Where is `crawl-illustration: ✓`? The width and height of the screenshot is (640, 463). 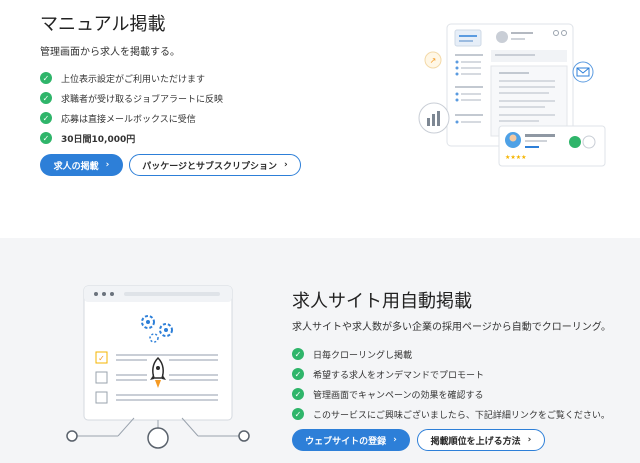
crawl-illustration: ✓ is located at coordinates (158, 367).